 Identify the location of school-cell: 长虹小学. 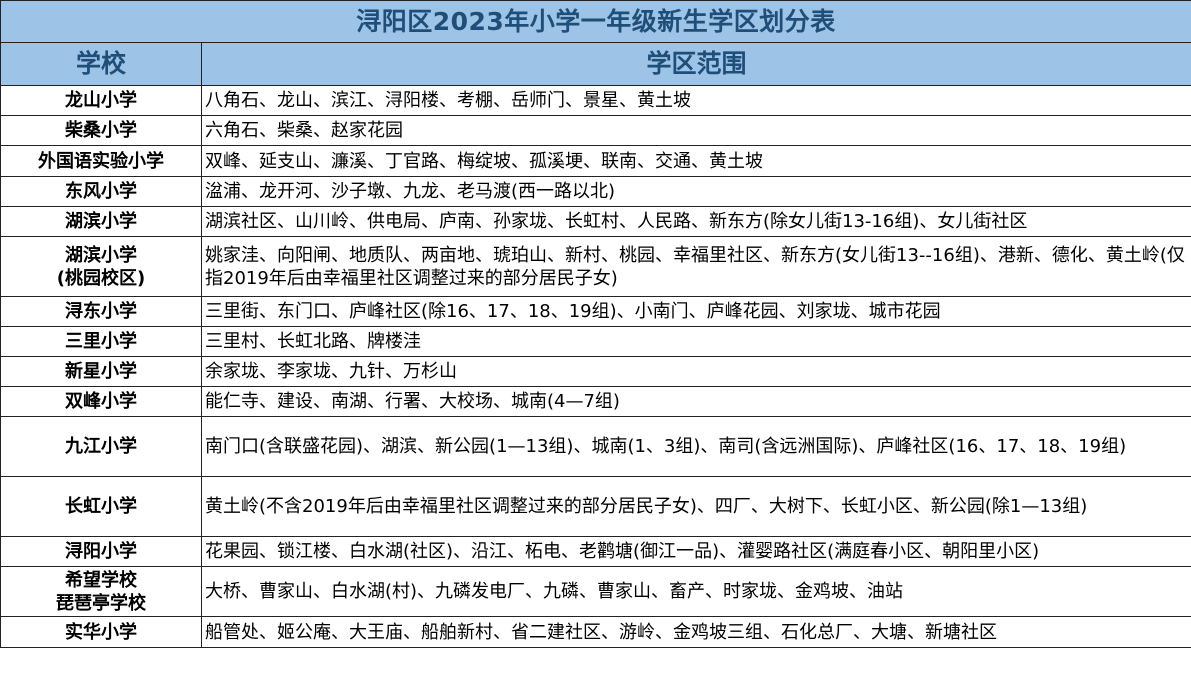
(101, 506).